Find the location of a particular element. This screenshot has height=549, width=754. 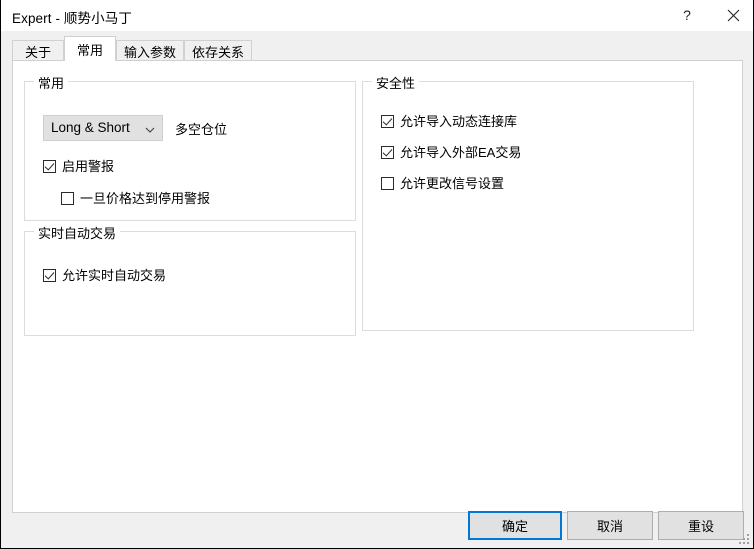

group-live-trading: 实时自动交易 允许实时自动交易 is located at coordinates (190, 279).